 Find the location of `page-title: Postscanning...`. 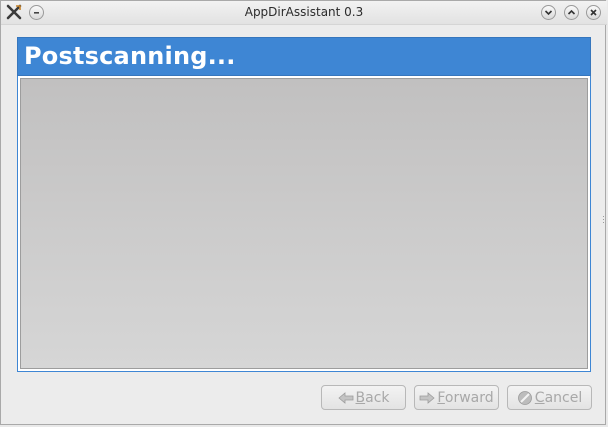

page-title: Postscanning... is located at coordinates (130, 56).